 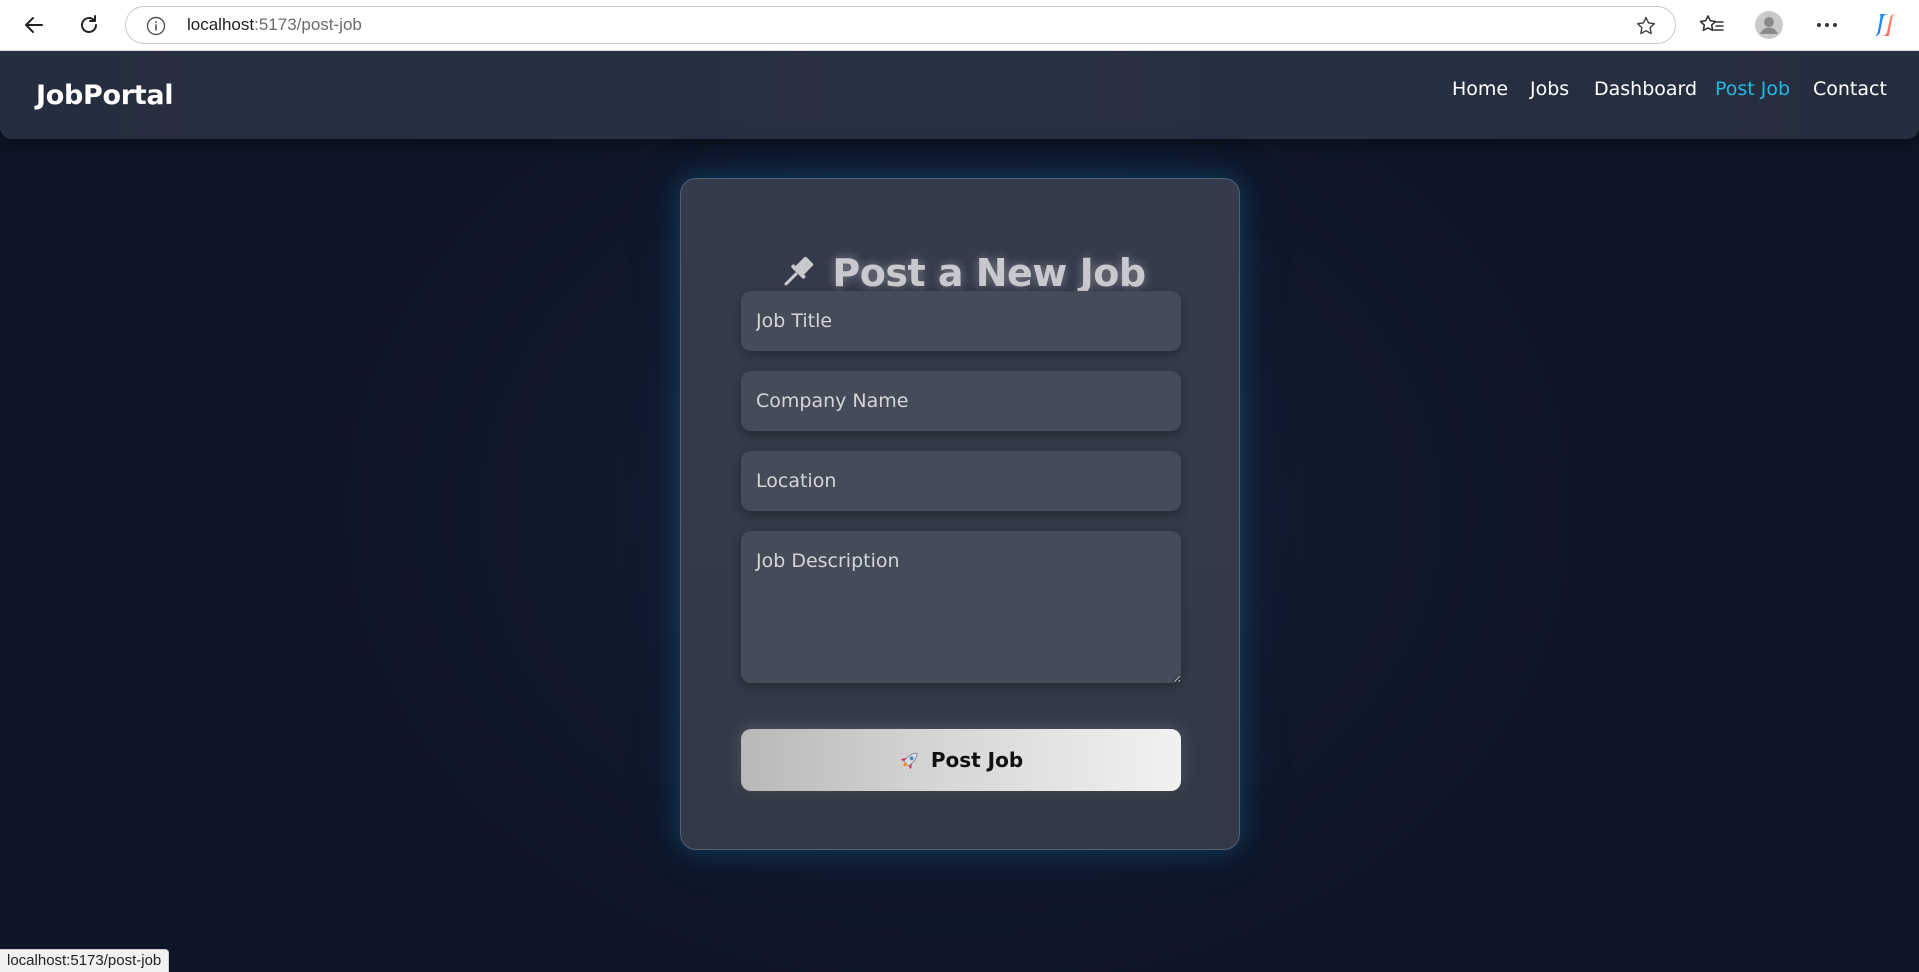 I want to click on favorite-star-icon, so click(x=1646, y=26).